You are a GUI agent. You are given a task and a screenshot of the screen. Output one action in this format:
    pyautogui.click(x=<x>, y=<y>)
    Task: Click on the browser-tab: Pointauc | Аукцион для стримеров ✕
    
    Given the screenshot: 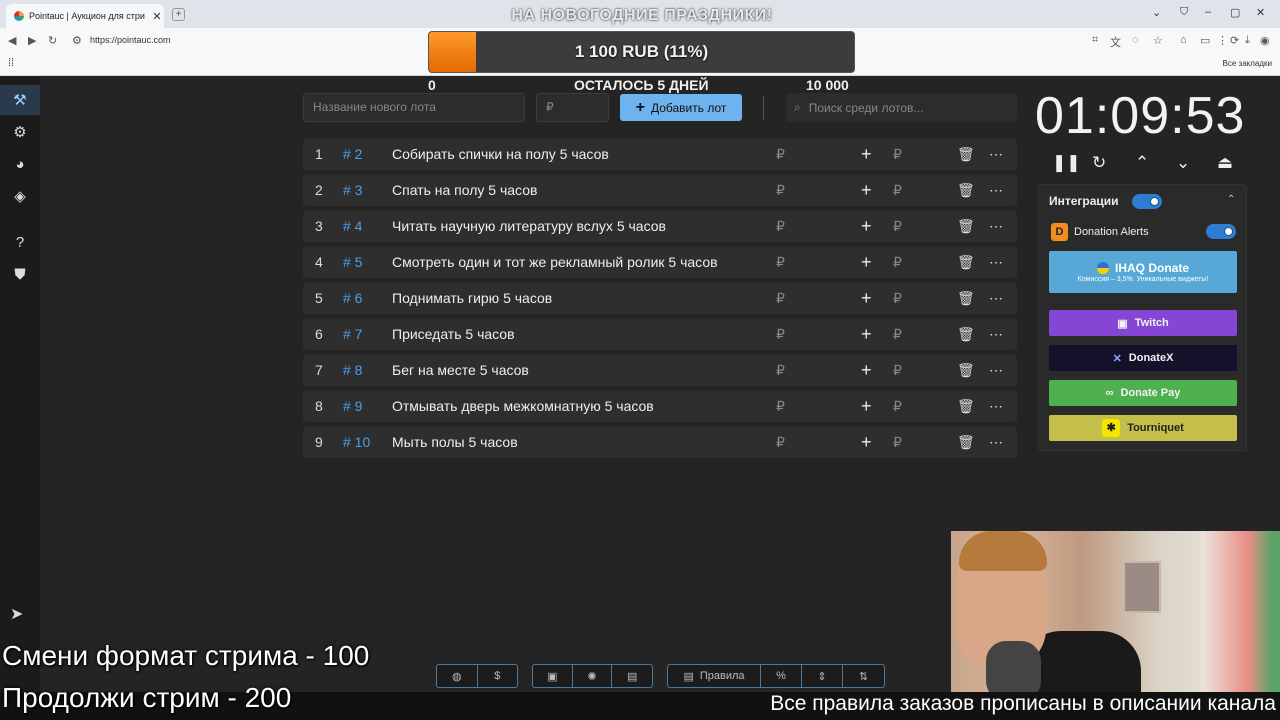 What is the action you would take?
    pyautogui.click(x=85, y=16)
    